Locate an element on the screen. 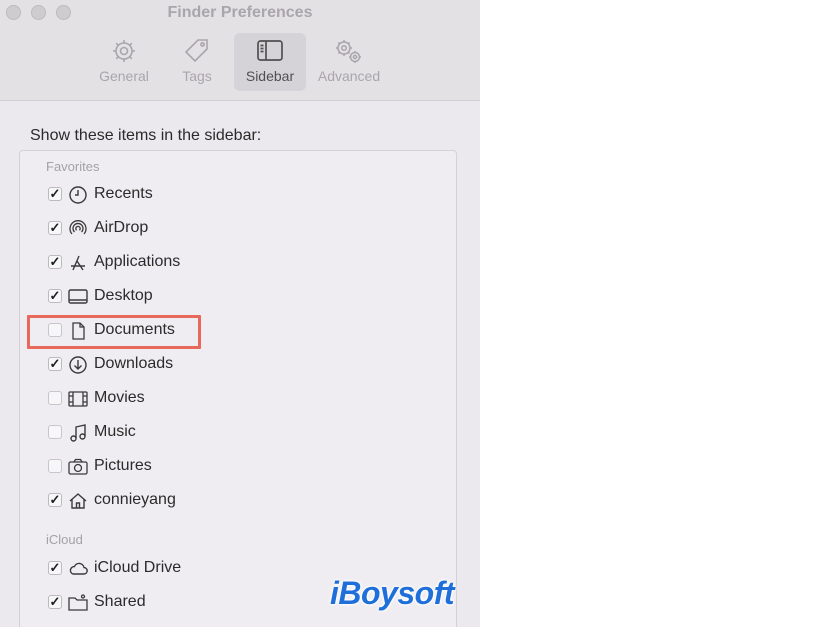 This screenshot has height=627, width=840. shared-label: Shared is located at coordinates (120, 601).